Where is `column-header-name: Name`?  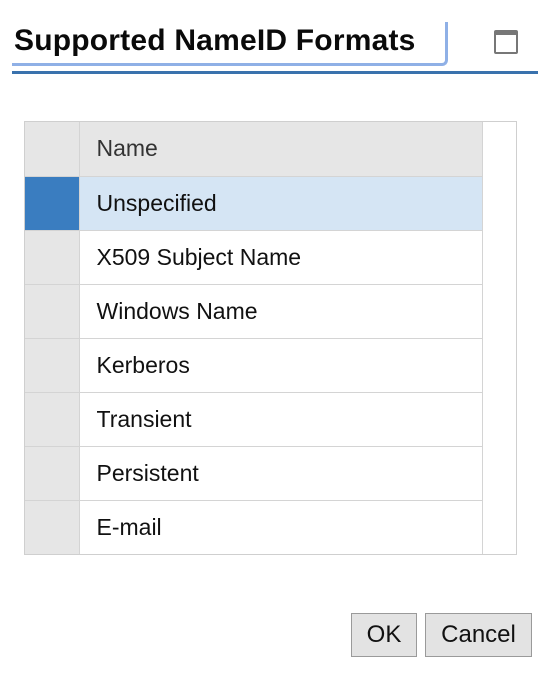
column-header-name: Name is located at coordinates (281, 149).